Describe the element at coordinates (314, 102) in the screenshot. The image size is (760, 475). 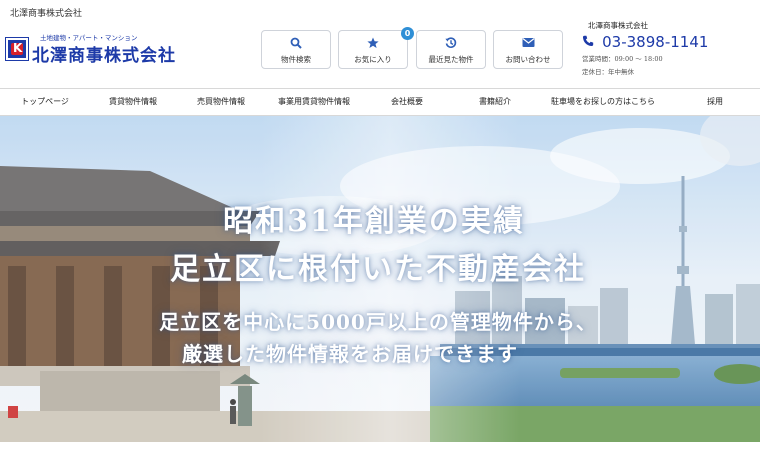
I see `nav-item-commercial-rental: 事業用賃貸物件情報` at that location.